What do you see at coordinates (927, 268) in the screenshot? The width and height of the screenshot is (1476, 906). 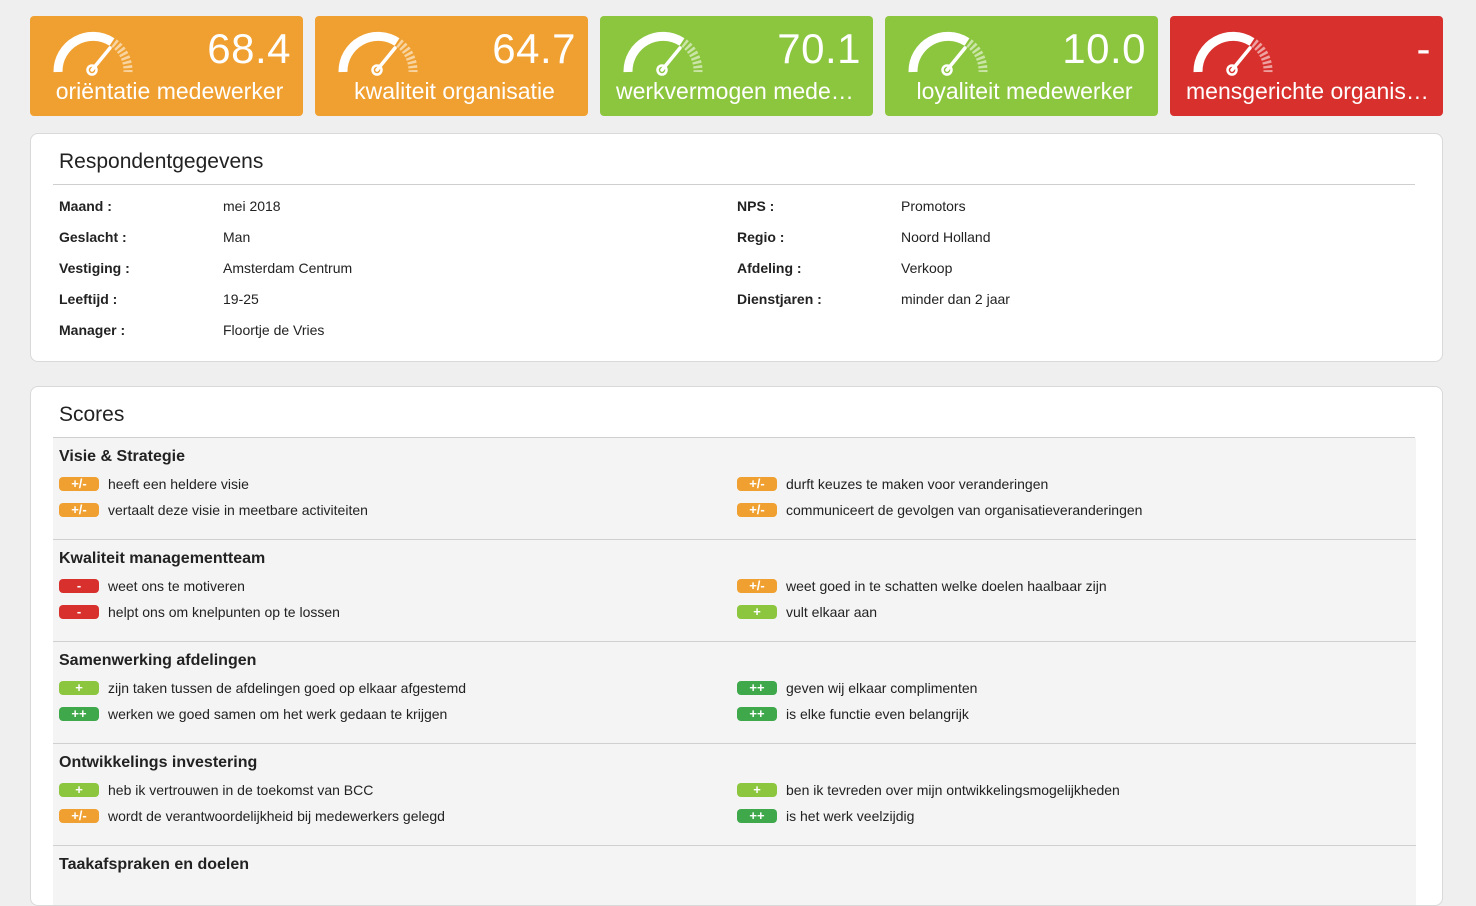 I see `field-value: Verkoop` at bounding box center [927, 268].